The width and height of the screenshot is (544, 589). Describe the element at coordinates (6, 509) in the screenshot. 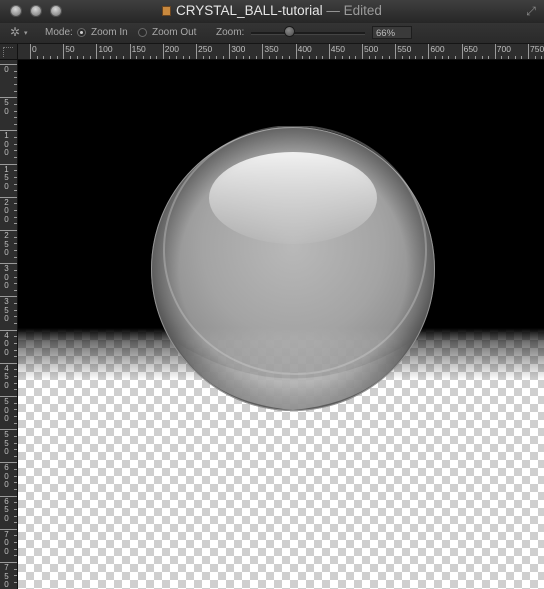

I see `ruler-label: 650` at that location.